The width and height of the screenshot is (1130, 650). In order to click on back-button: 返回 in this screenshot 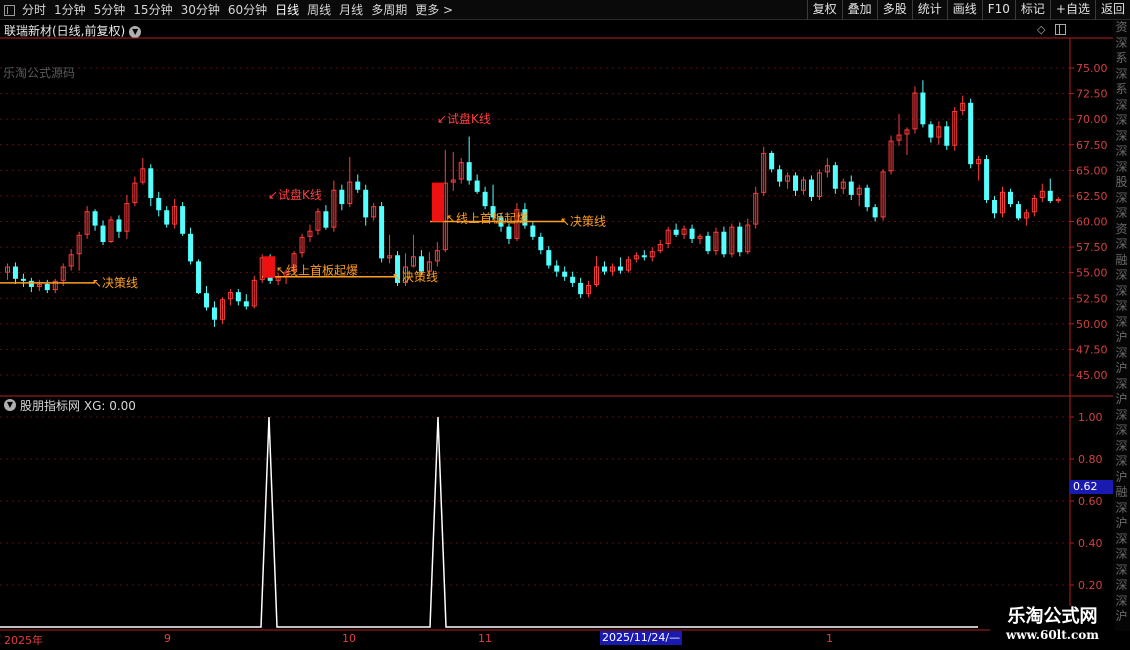, I will do `click(1112, 10)`.